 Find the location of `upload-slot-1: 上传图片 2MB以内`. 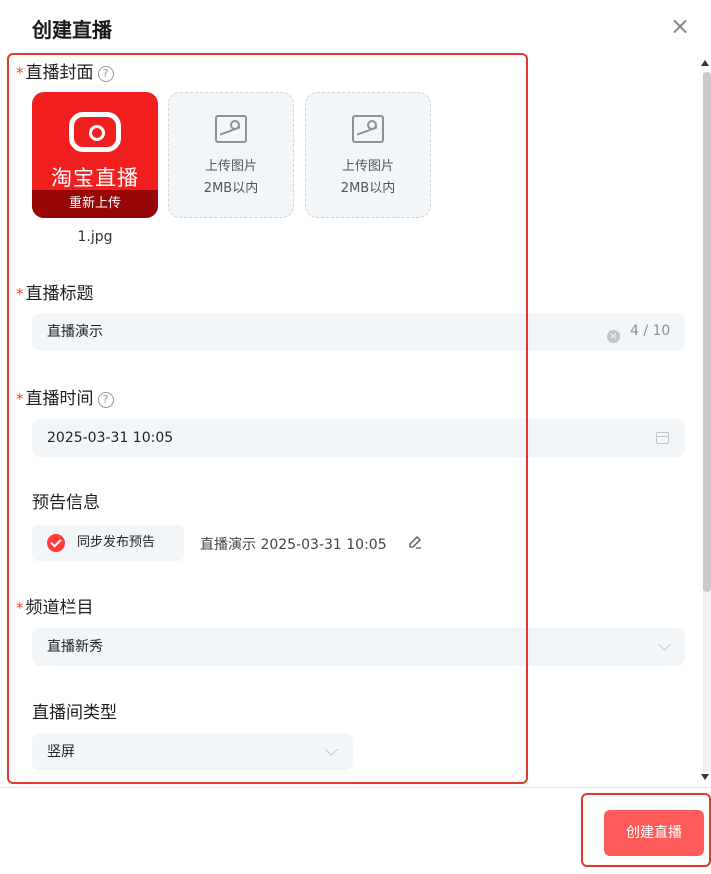

upload-slot-1: 上传图片 2MB以内 is located at coordinates (231, 155).